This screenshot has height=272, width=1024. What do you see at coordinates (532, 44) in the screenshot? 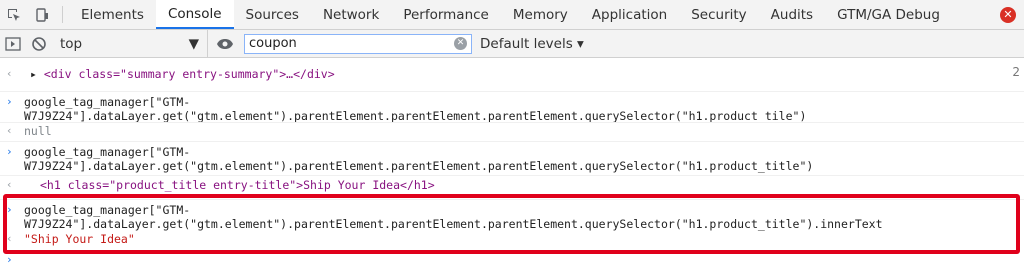
I see `log-levels-dropdown: Default levels ▾` at bounding box center [532, 44].